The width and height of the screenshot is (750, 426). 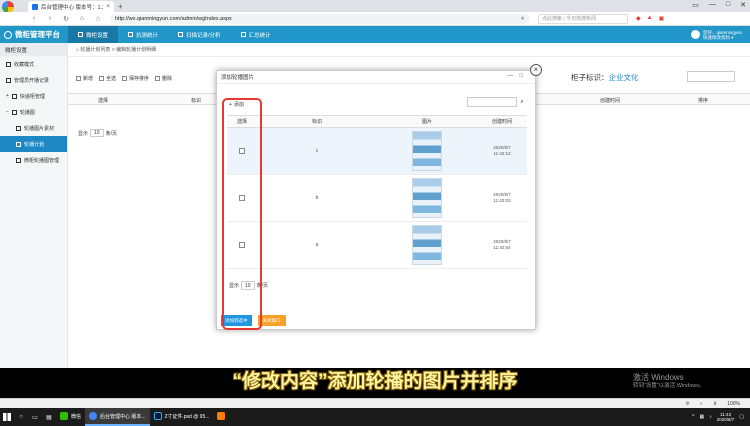 What do you see at coordinates (221, 417) in the screenshot?
I see `taskbar-app-illustrator` at bounding box center [221, 417].